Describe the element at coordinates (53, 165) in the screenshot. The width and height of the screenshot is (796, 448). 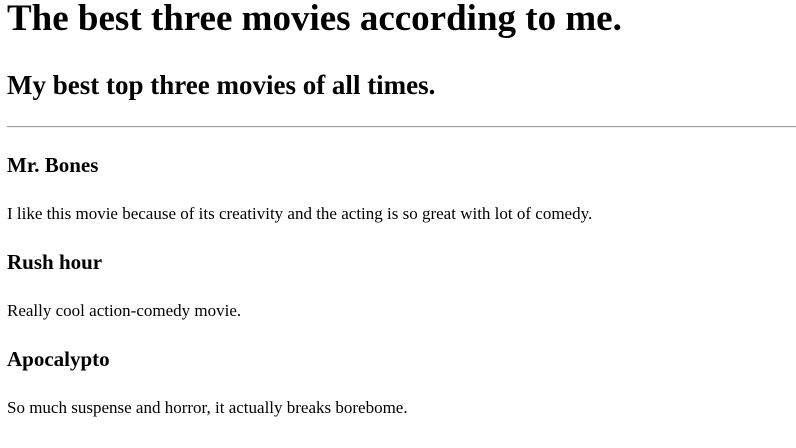
I see `movie-title-1: Mr. Bones` at that location.